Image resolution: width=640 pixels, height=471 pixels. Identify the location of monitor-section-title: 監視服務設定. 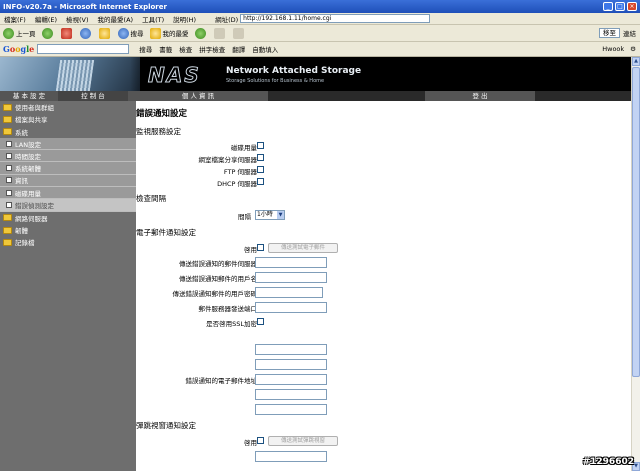
(158, 131).